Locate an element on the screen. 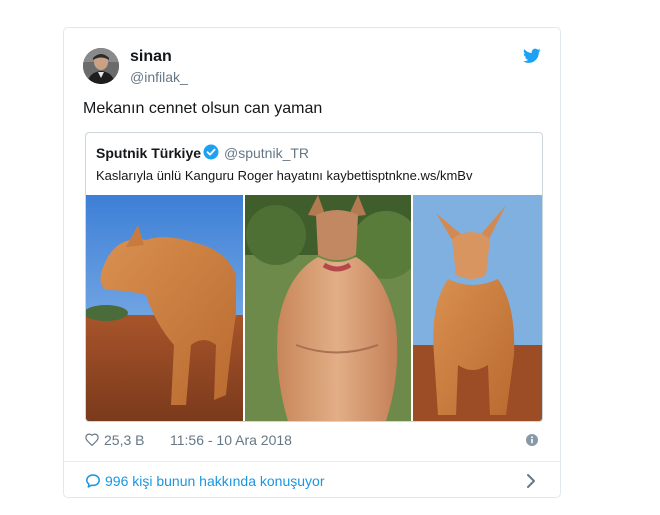  conversation-label: 996 kişi bunun hakkında konuşuyor is located at coordinates (214, 481).